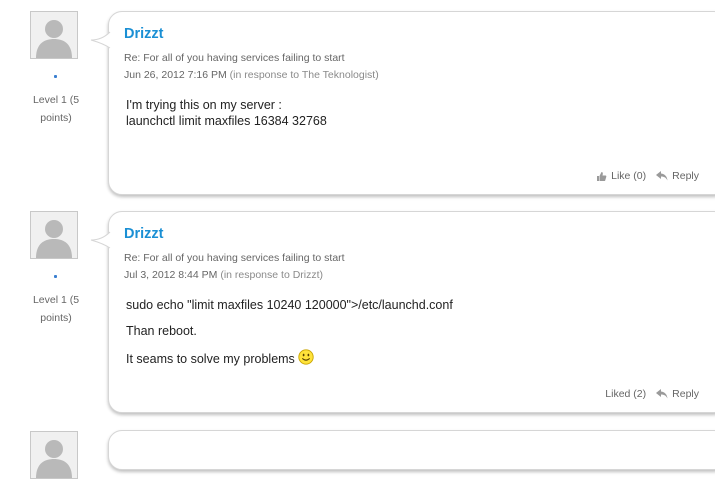  I want to click on body-line: Than reboot., so click(161, 331).